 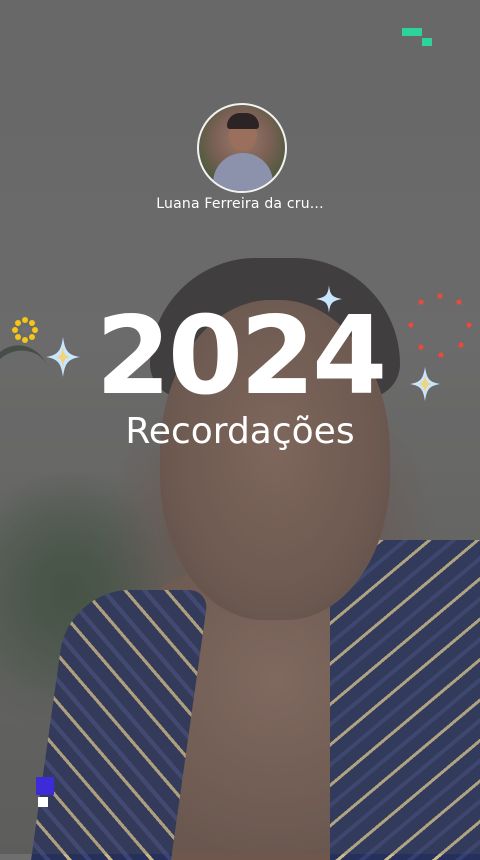 What do you see at coordinates (241, 356) in the screenshot?
I see `year-headline: 2024` at bounding box center [241, 356].